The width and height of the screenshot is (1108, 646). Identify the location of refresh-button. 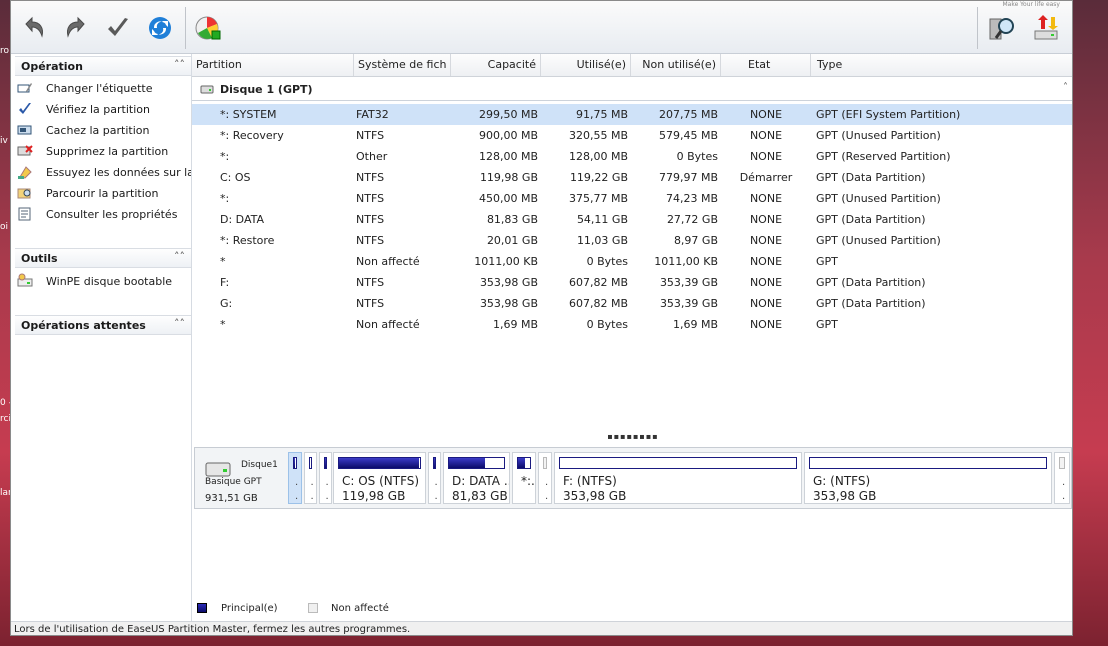
(160, 28).